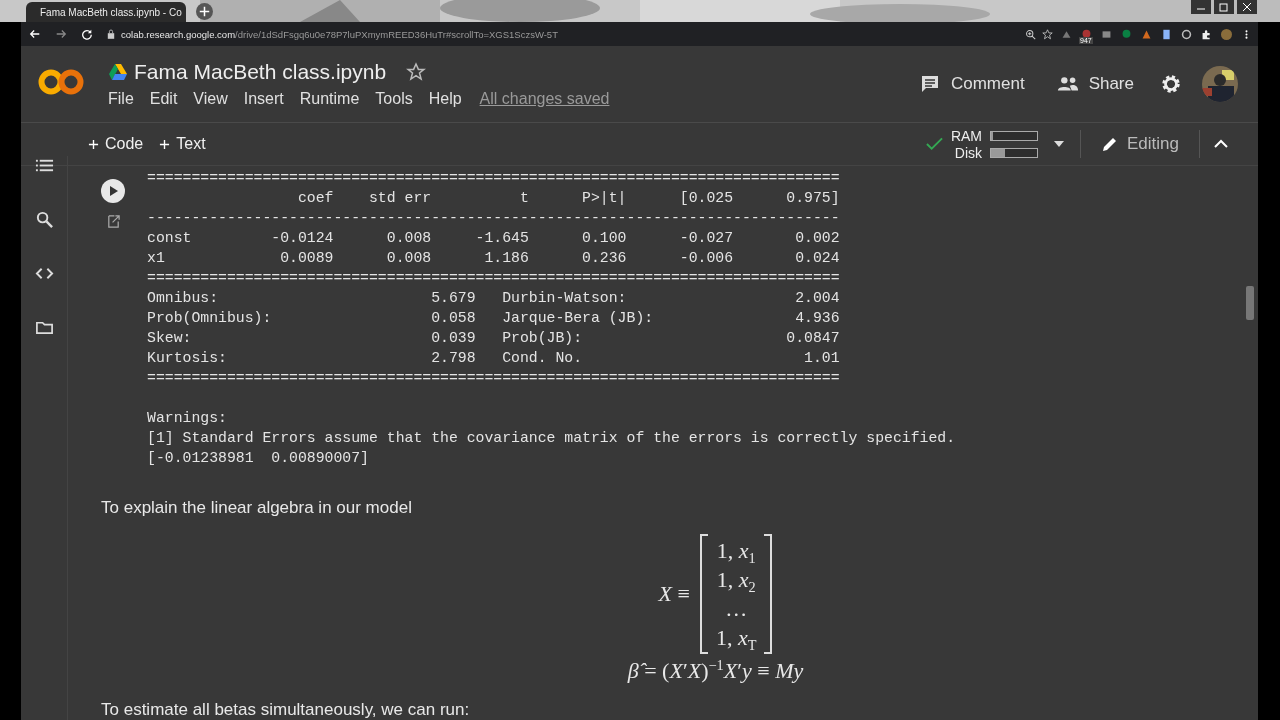 The width and height of the screenshot is (1280, 720). What do you see at coordinates (210, 99) in the screenshot?
I see `menu-item: View` at bounding box center [210, 99].